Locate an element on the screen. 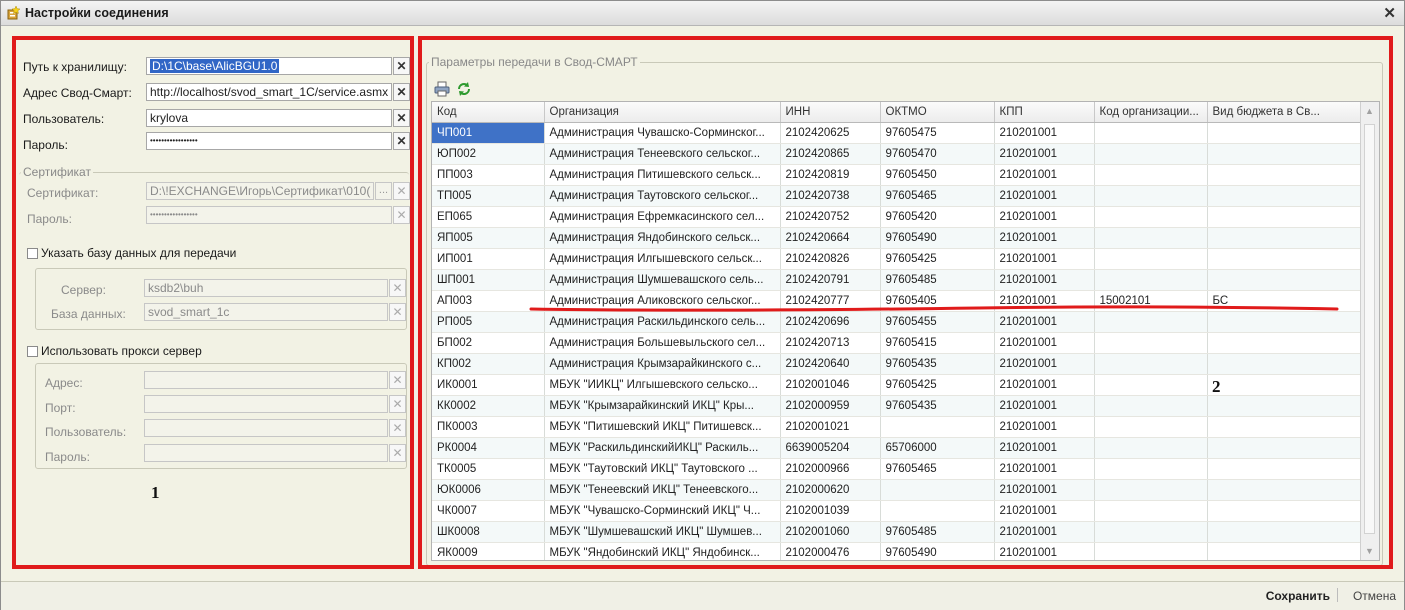 Image resolution: width=1405 pixels, height=610 pixels. close-icon: ✕ is located at coordinates (1389, 13).